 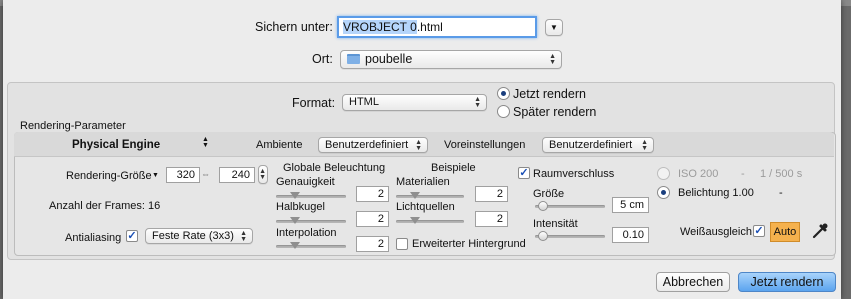 I want to click on examples-title: Beispiele, so click(x=453, y=168).